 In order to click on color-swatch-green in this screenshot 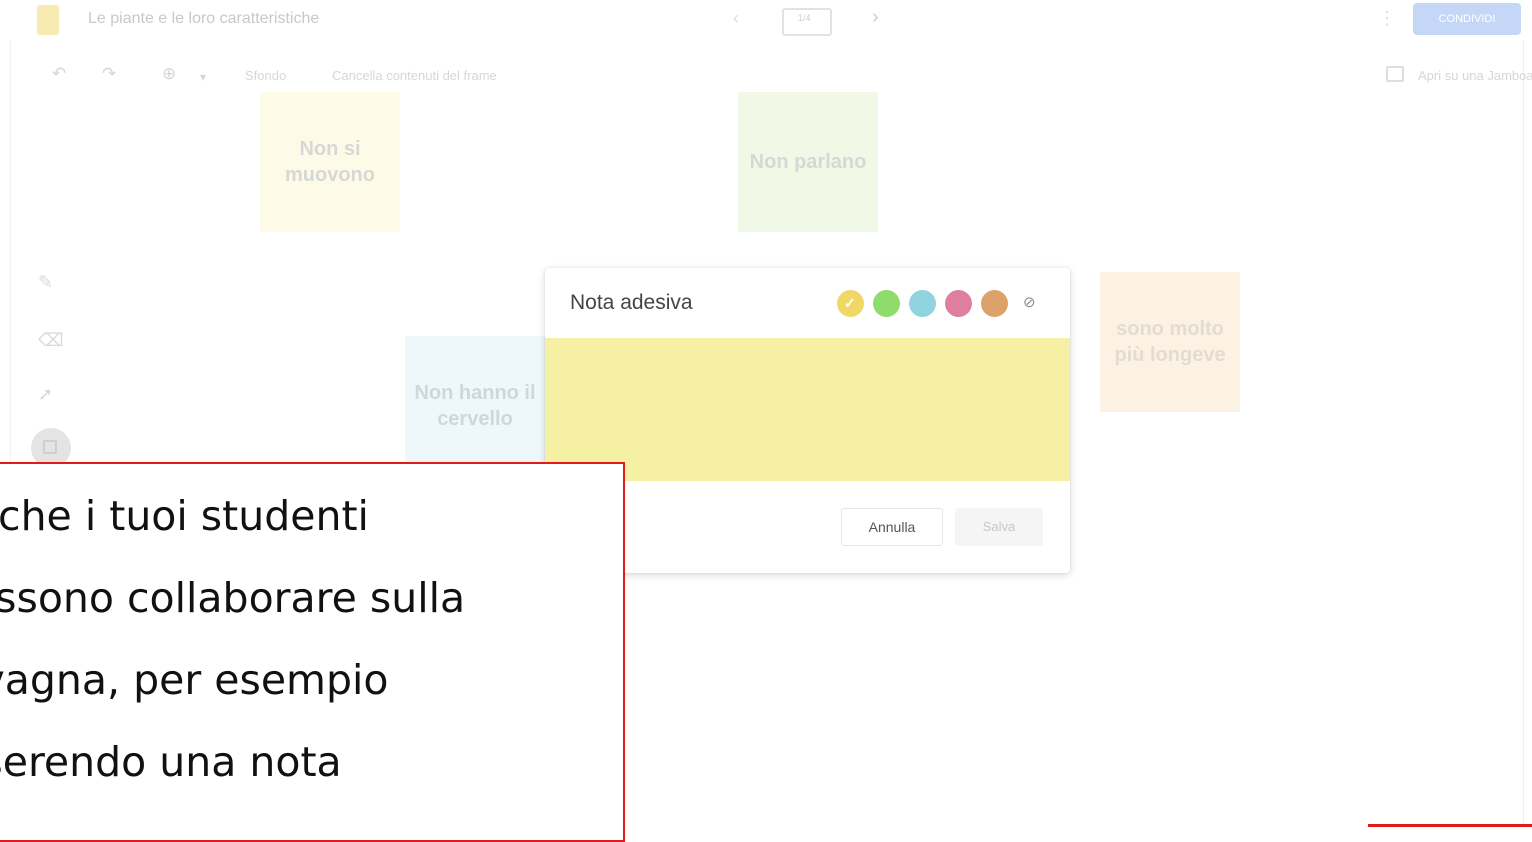, I will do `click(886, 303)`.